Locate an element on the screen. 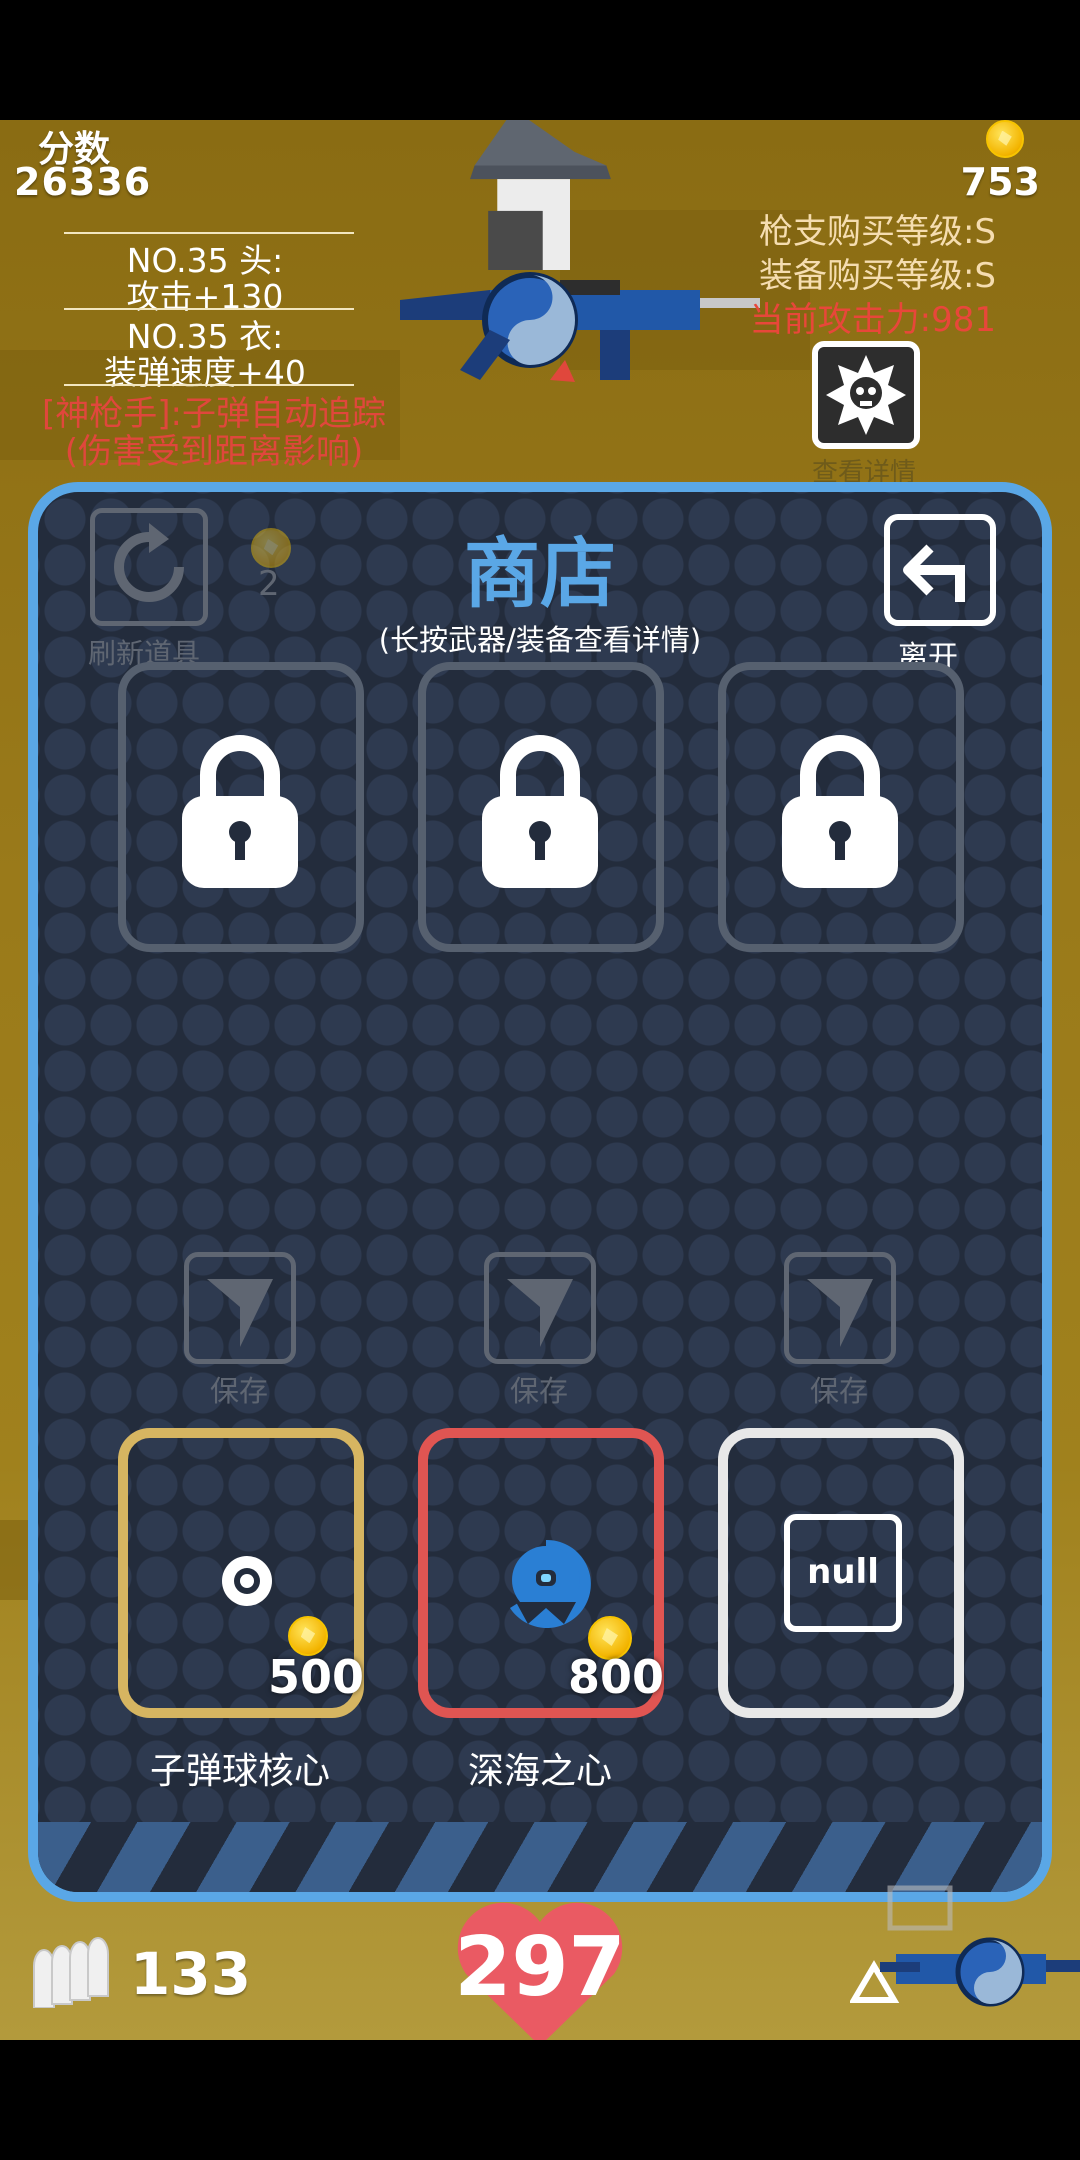 The height and width of the screenshot is (2160, 1080). skill-note: (伤害受到距离影响) is located at coordinates (214, 452).